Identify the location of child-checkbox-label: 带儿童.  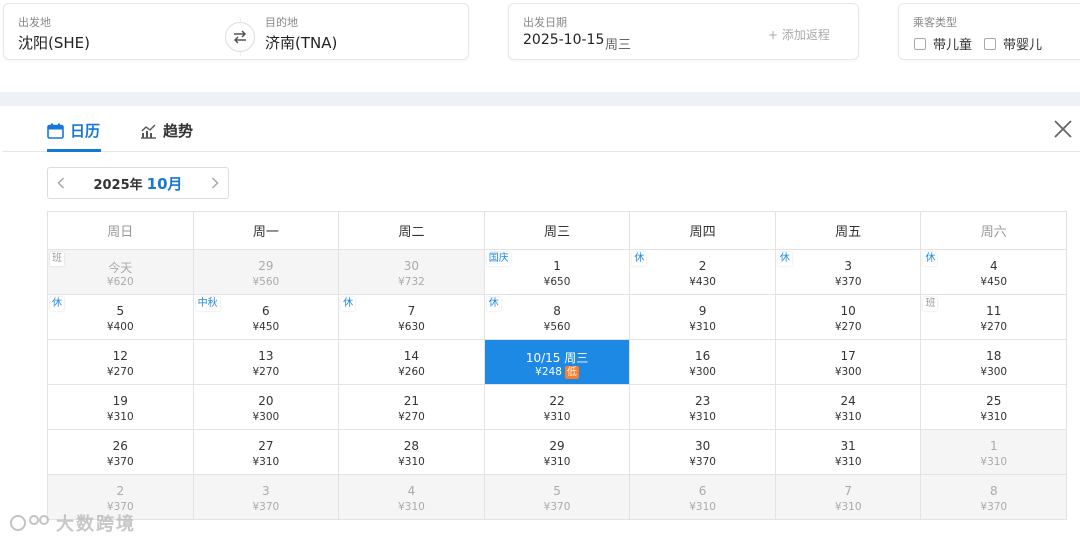
(953, 45).